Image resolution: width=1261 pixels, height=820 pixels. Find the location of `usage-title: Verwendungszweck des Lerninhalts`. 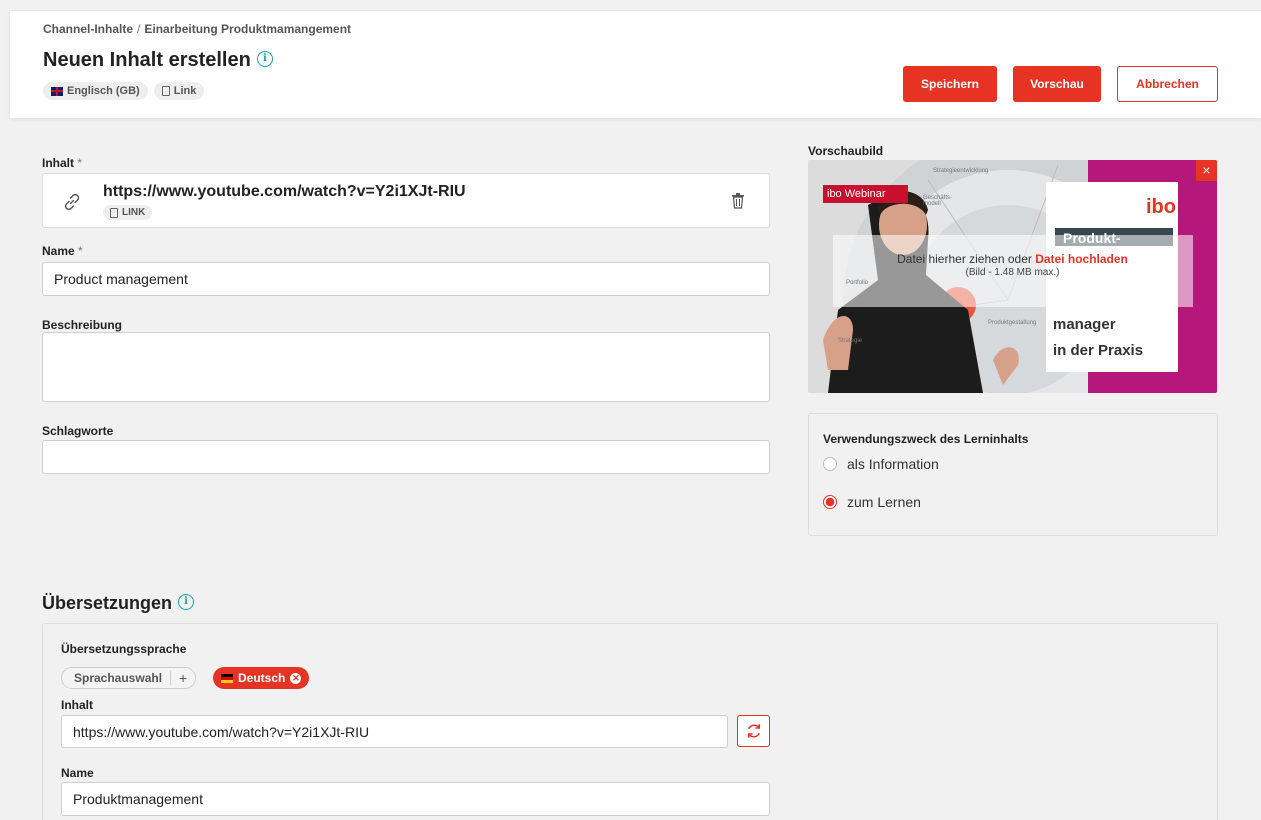

usage-title: Verwendungszweck des Lerninhalts is located at coordinates (926, 439).